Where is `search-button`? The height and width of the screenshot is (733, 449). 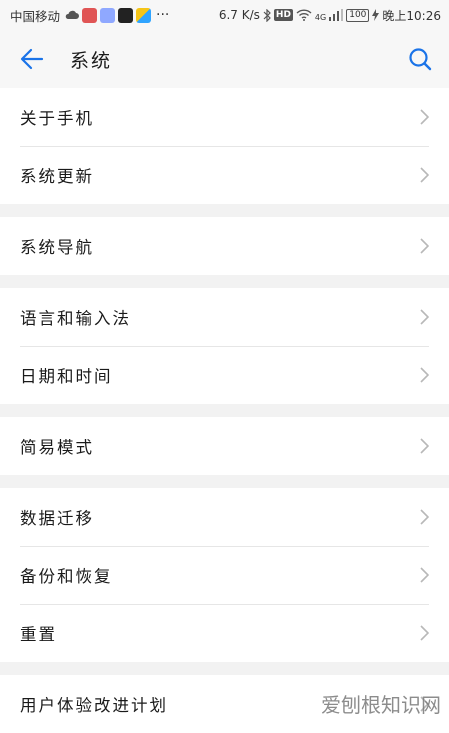
search-button is located at coordinates (420, 59).